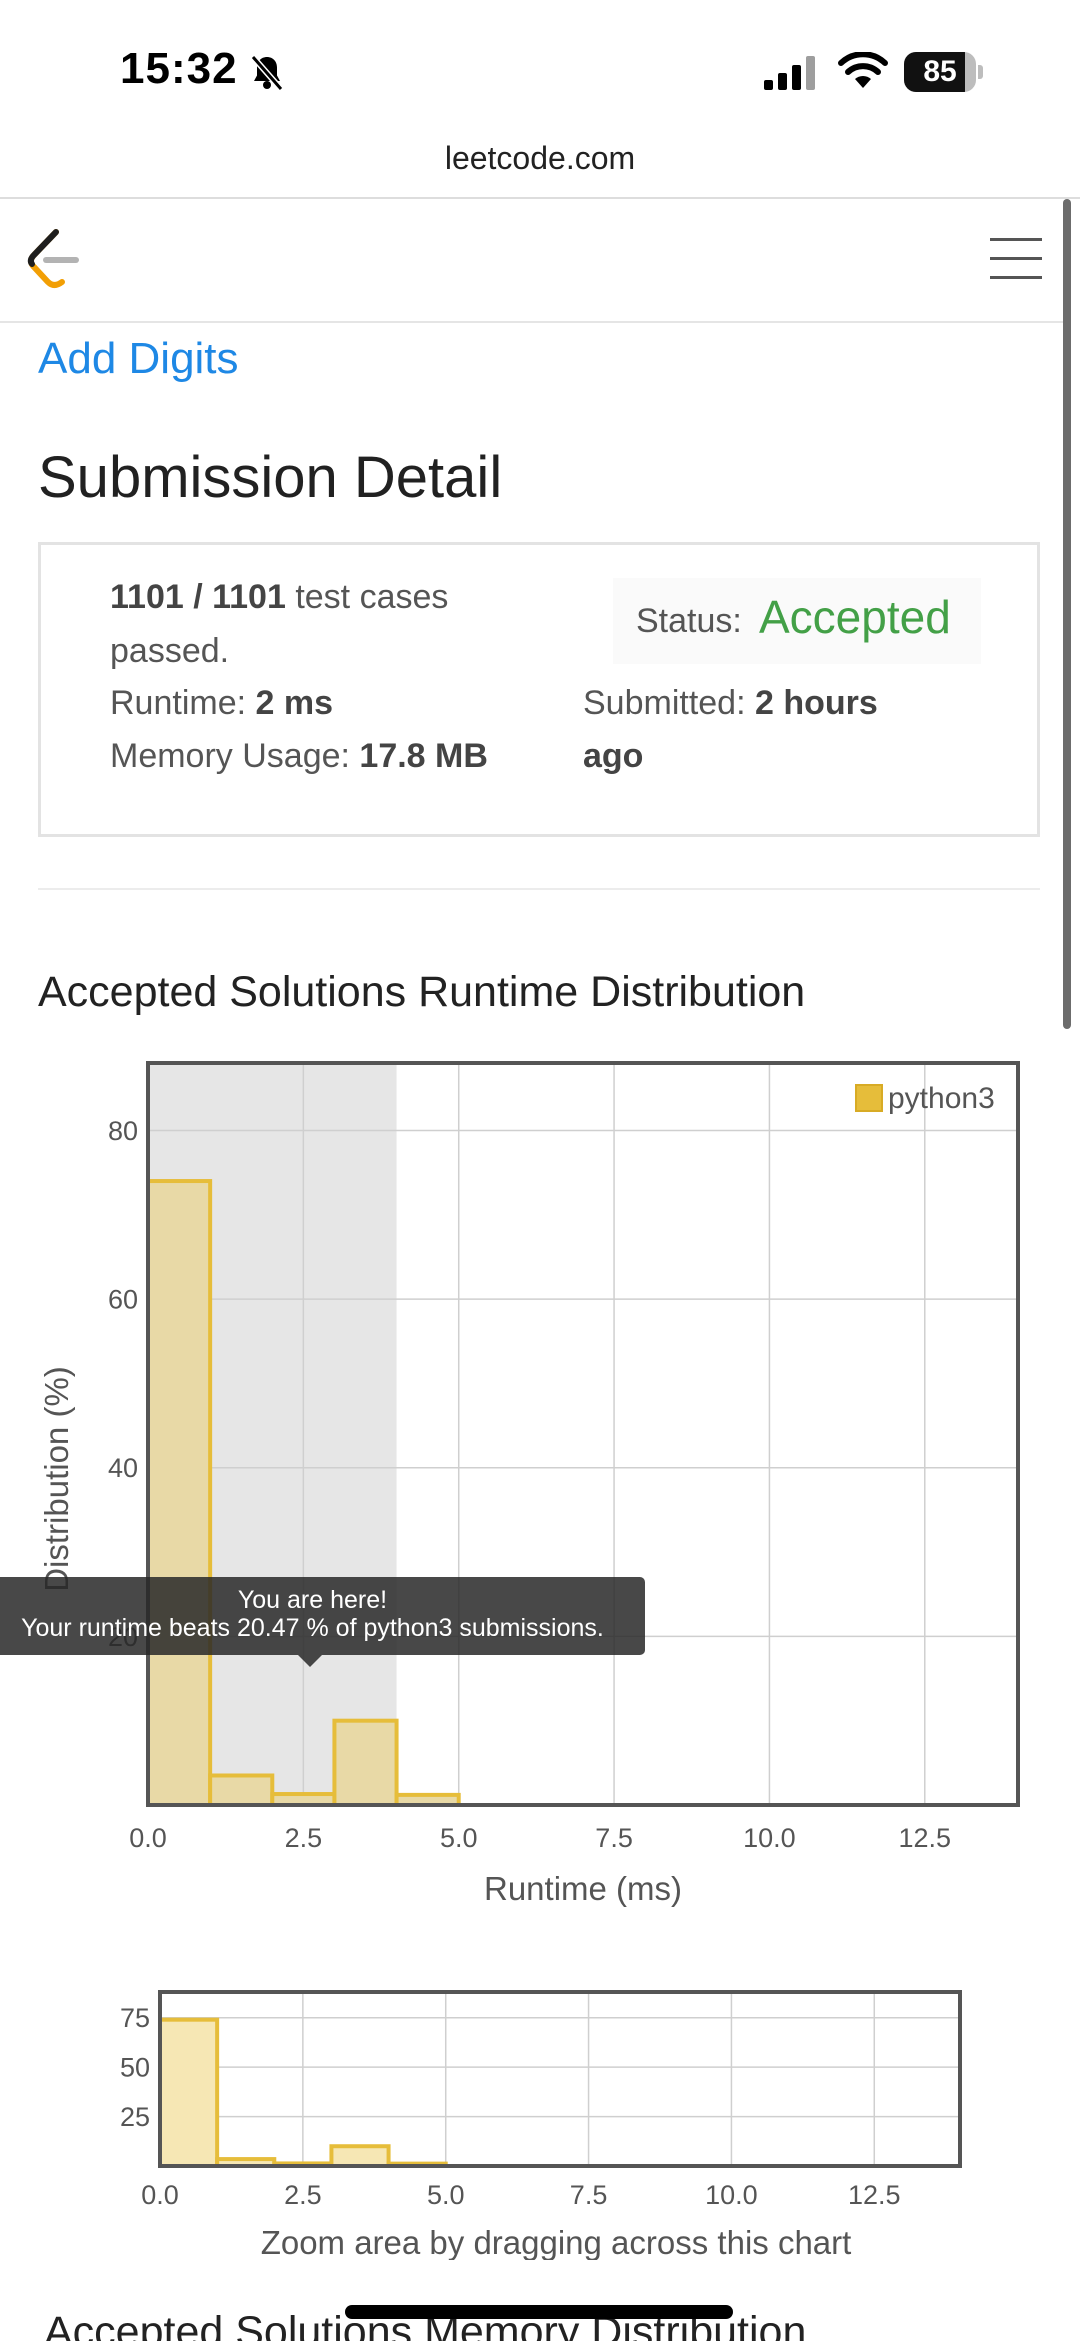  What do you see at coordinates (869, 1098) in the screenshot?
I see `legend-swatch` at bounding box center [869, 1098].